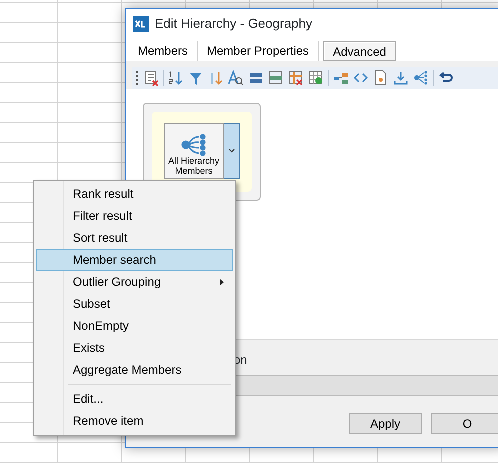  I want to click on toolbar-grip-icon, so click(137, 78).